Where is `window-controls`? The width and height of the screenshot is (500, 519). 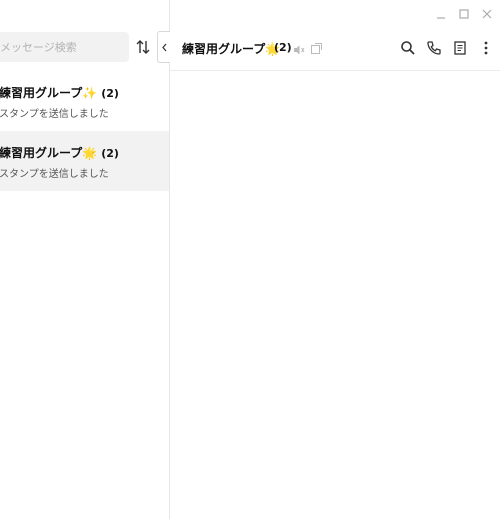 window-controls is located at coordinates (464, 13).